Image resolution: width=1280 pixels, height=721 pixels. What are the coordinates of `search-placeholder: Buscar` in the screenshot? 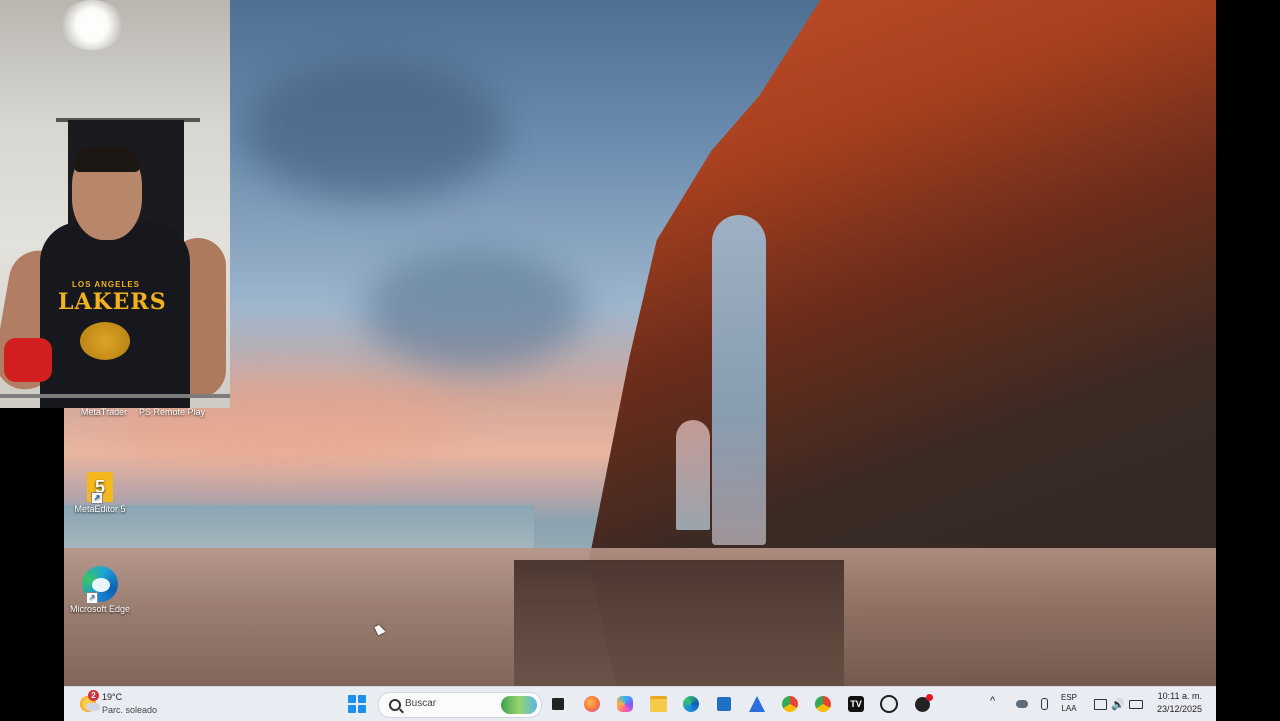 It's located at (421, 703).